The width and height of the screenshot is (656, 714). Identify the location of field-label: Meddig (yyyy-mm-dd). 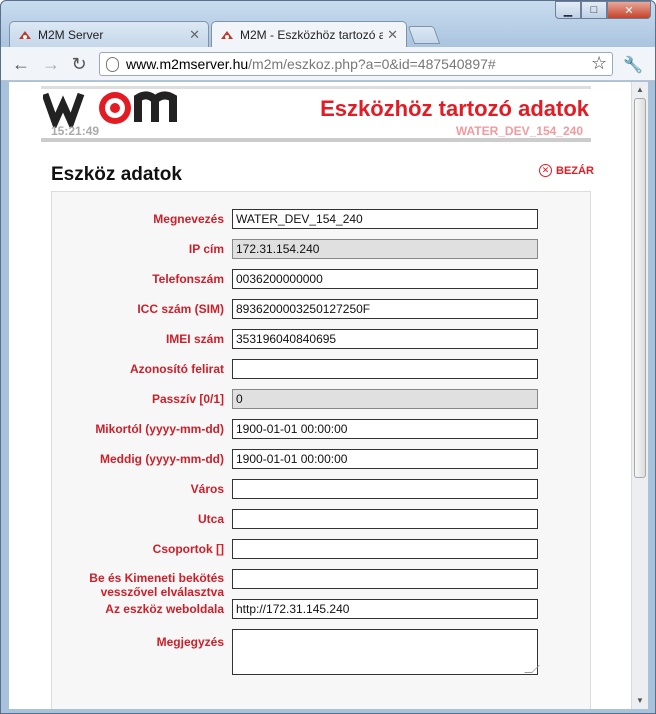
(161, 459).